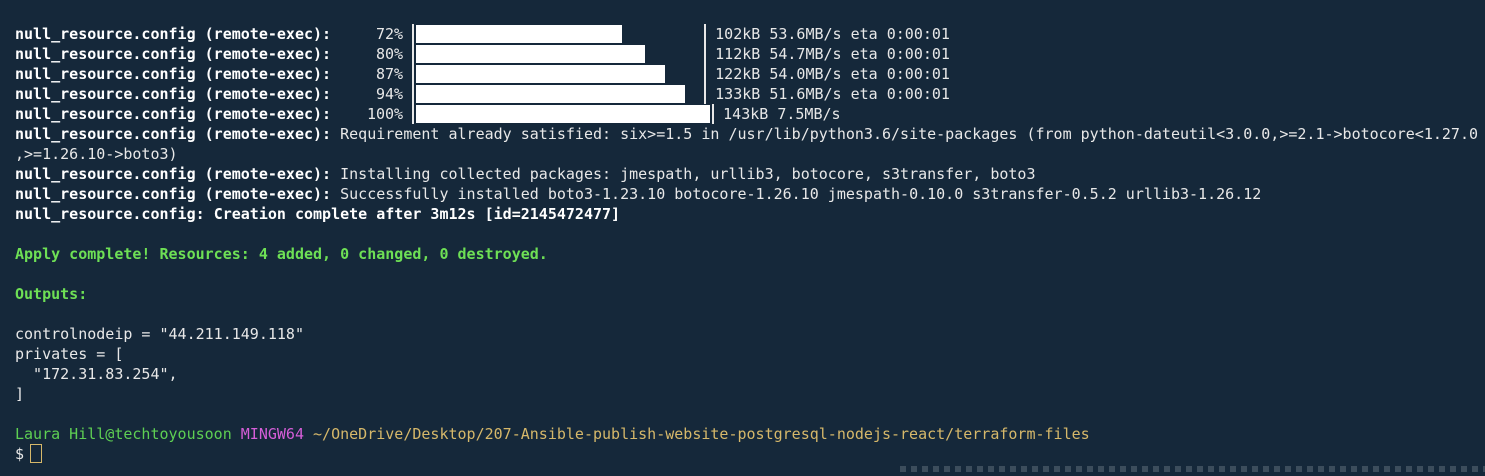  I want to click on progress-percent: 100%, so click(385, 114).